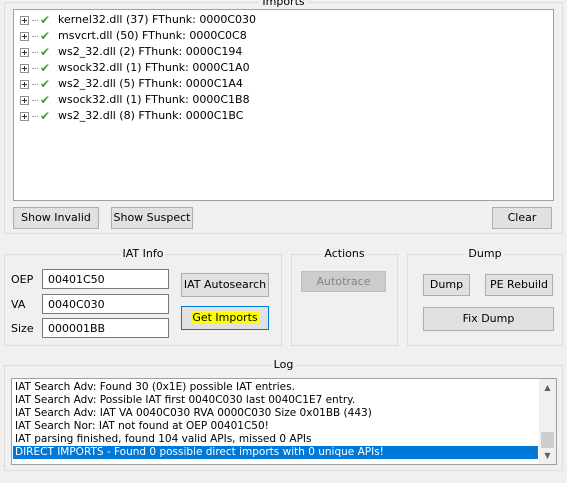 The width and height of the screenshot is (567, 483). What do you see at coordinates (151, 115) in the screenshot?
I see `import-item-label: ws2_32.dll (8) FThunk: 0000C1BC` at bounding box center [151, 115].